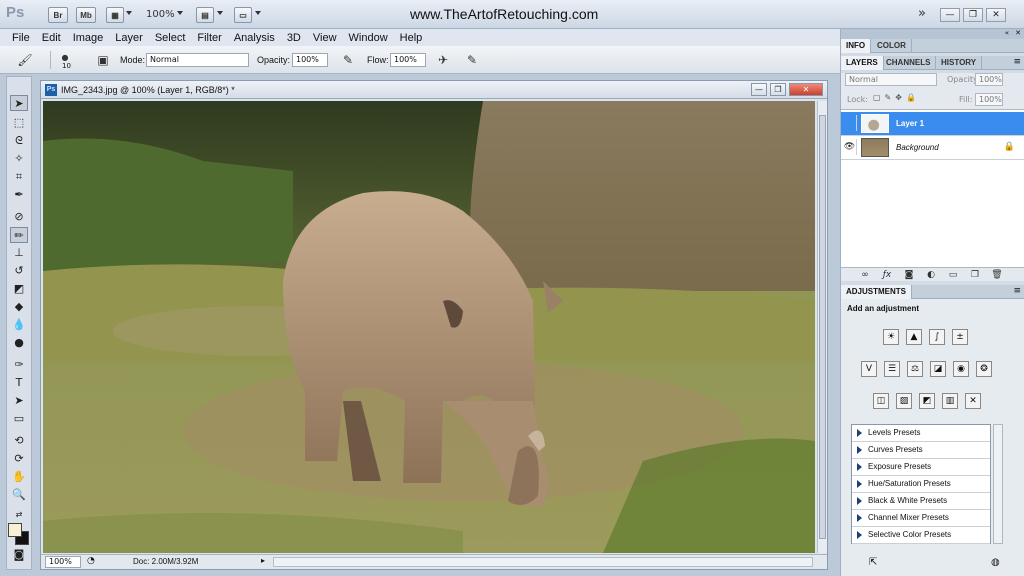 The height and width of the screenshot is (576, 1024). What do you see at coordinates (19, 555) in the screenshot?
I see `quick-mask-icon: ◙` at bounding box center [19, 555].